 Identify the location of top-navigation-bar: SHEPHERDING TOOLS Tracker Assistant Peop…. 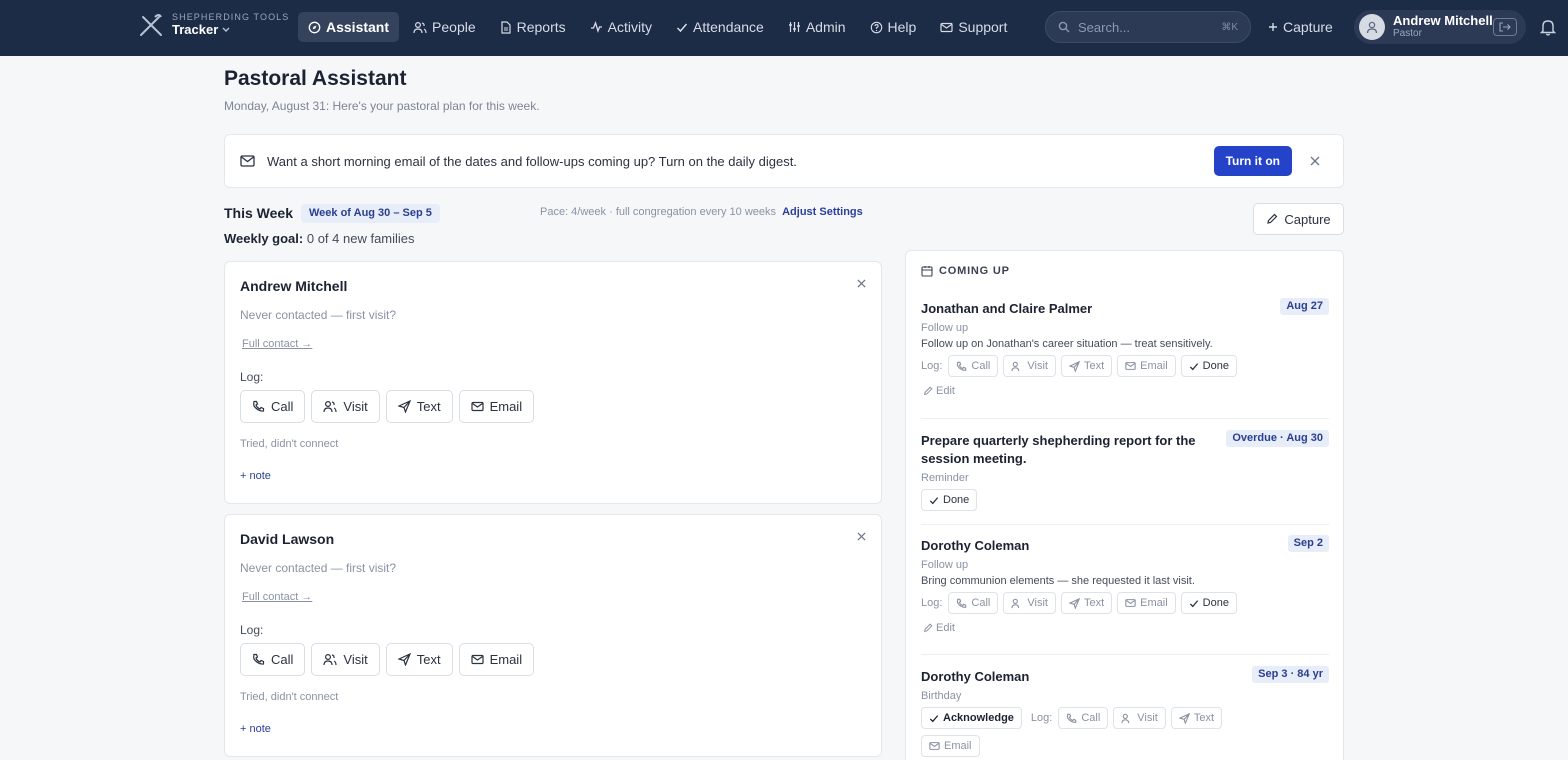
(784, 28).